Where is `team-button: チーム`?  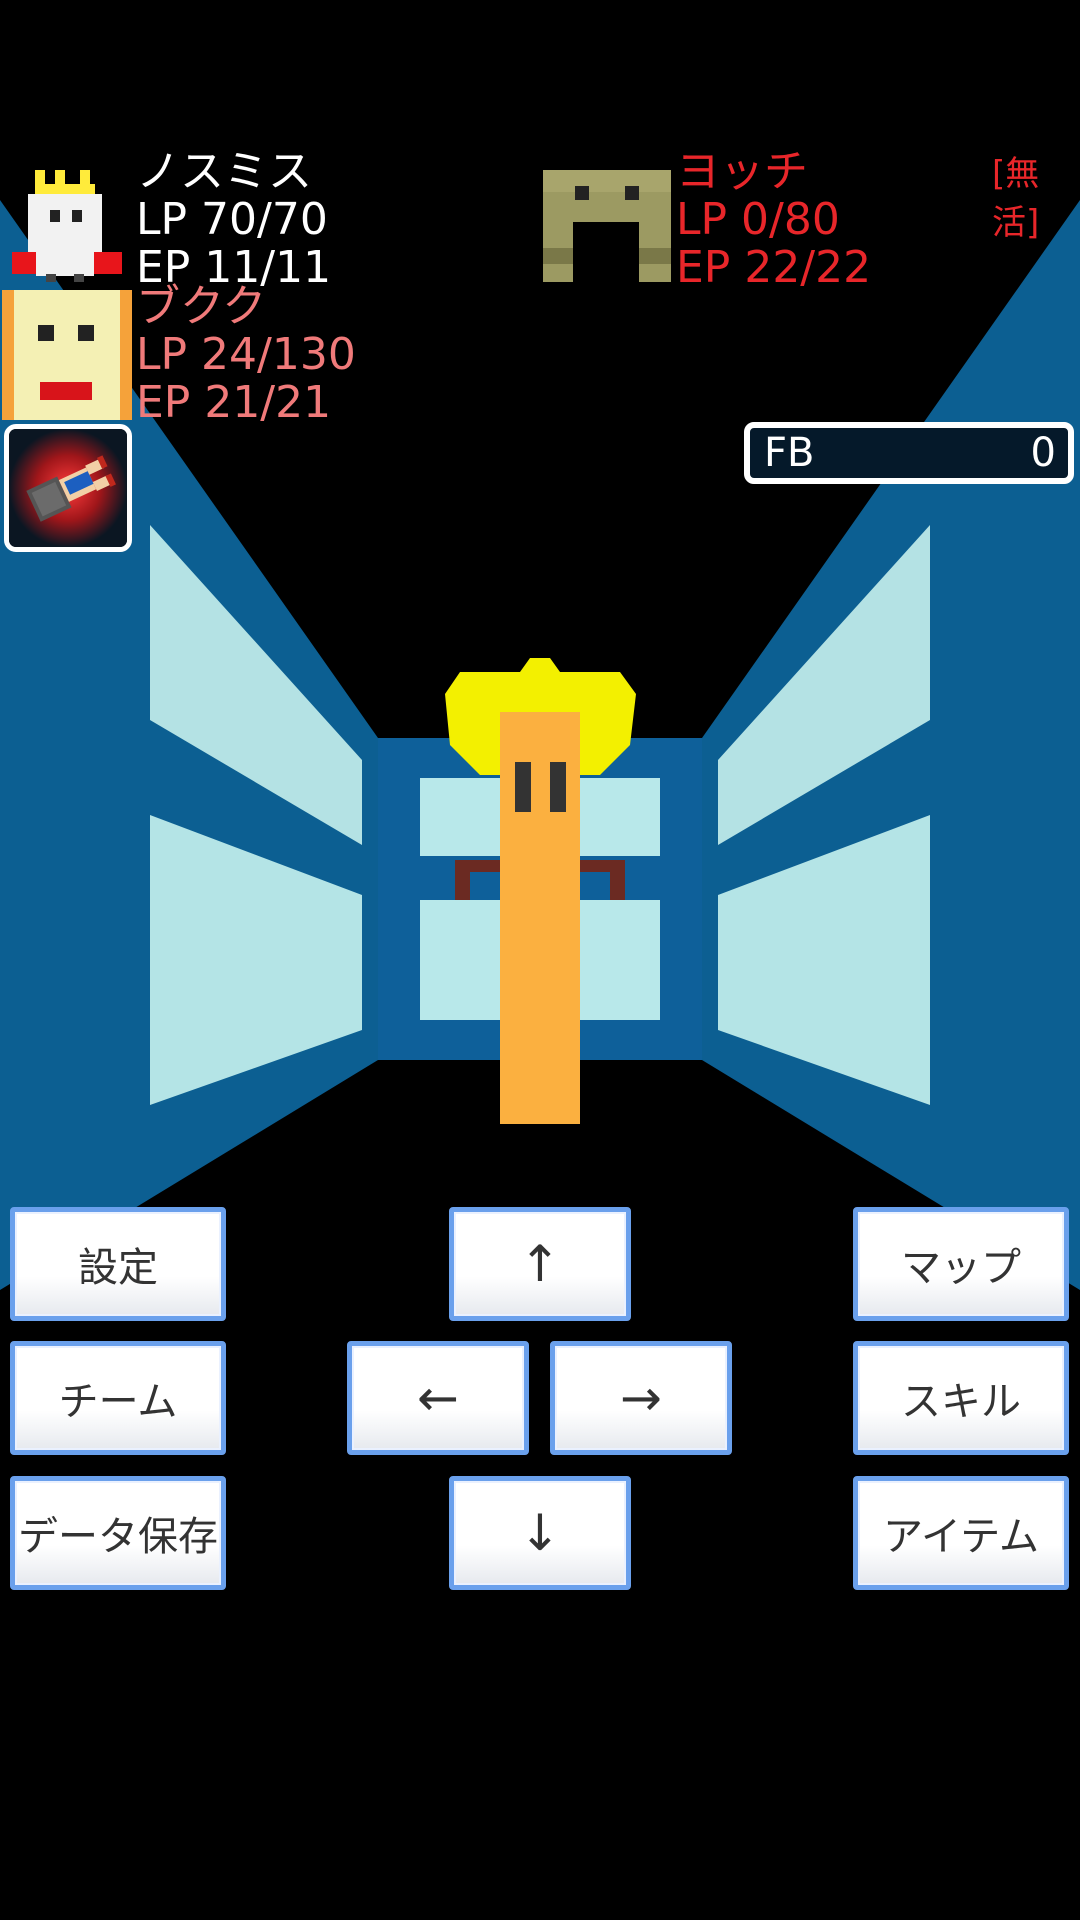
team-button: チーム is located at coordinates (118, 1398).